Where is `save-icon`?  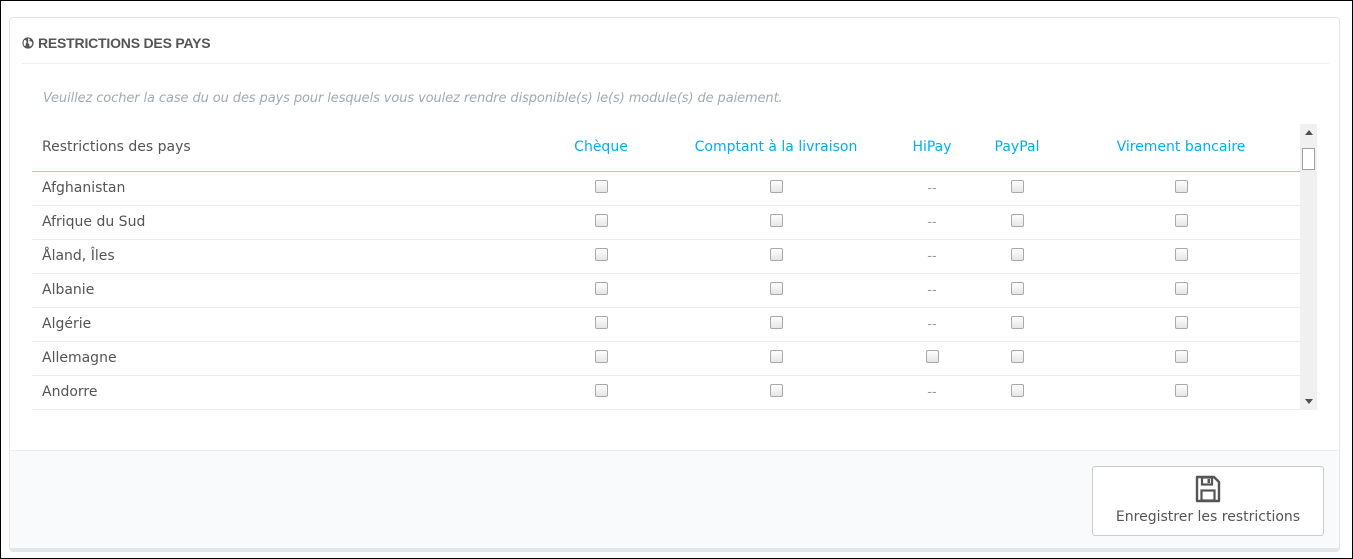
save-icon is located at coordinates (1208, 489).